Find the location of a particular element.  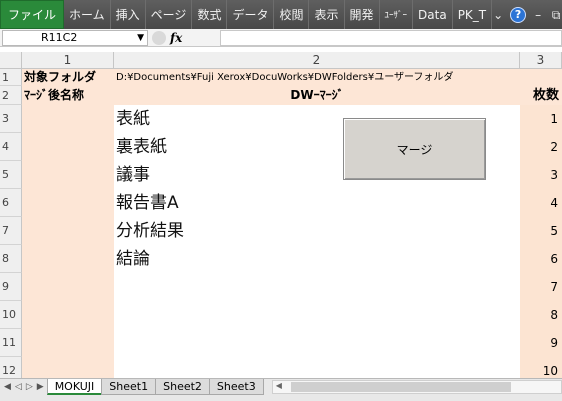

tab-page: ページ is located at coordinates (169, 14).